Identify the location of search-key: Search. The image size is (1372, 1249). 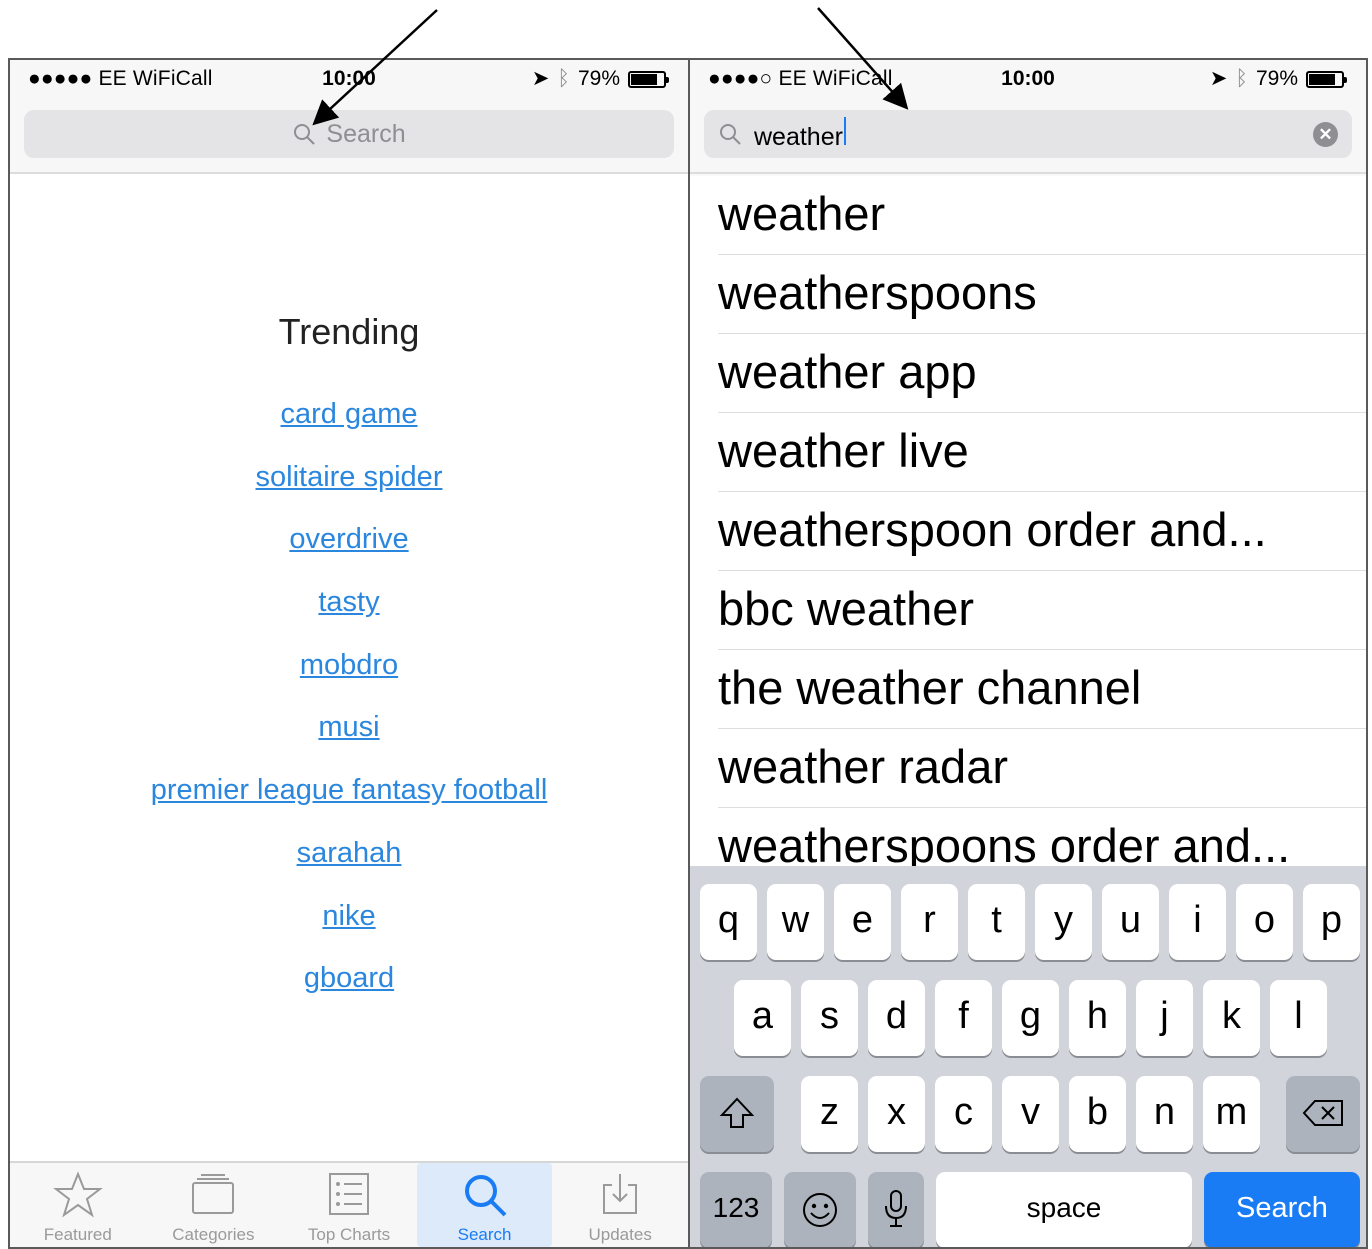
(1282, 1209).